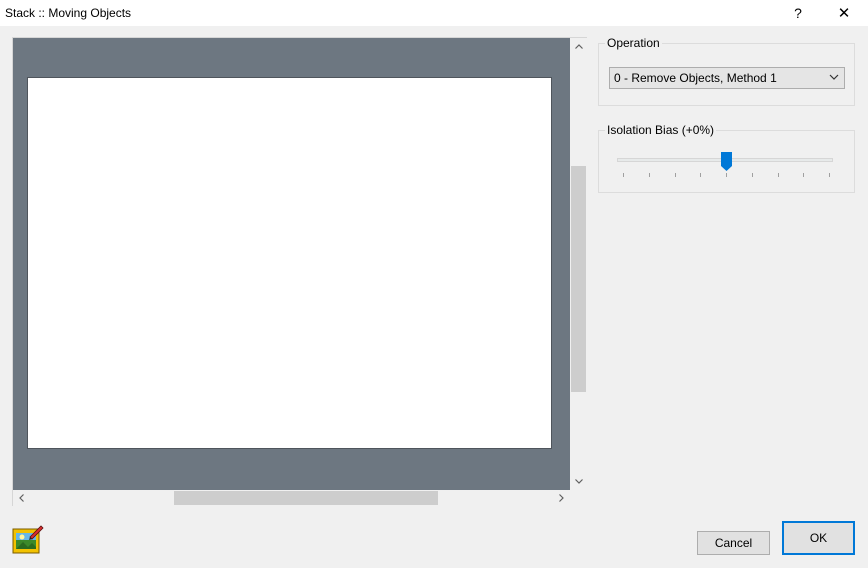 The width and height of the screenshot is (868, 568). I want to click on horizontal-scroll-thumb, so click(306, 498).